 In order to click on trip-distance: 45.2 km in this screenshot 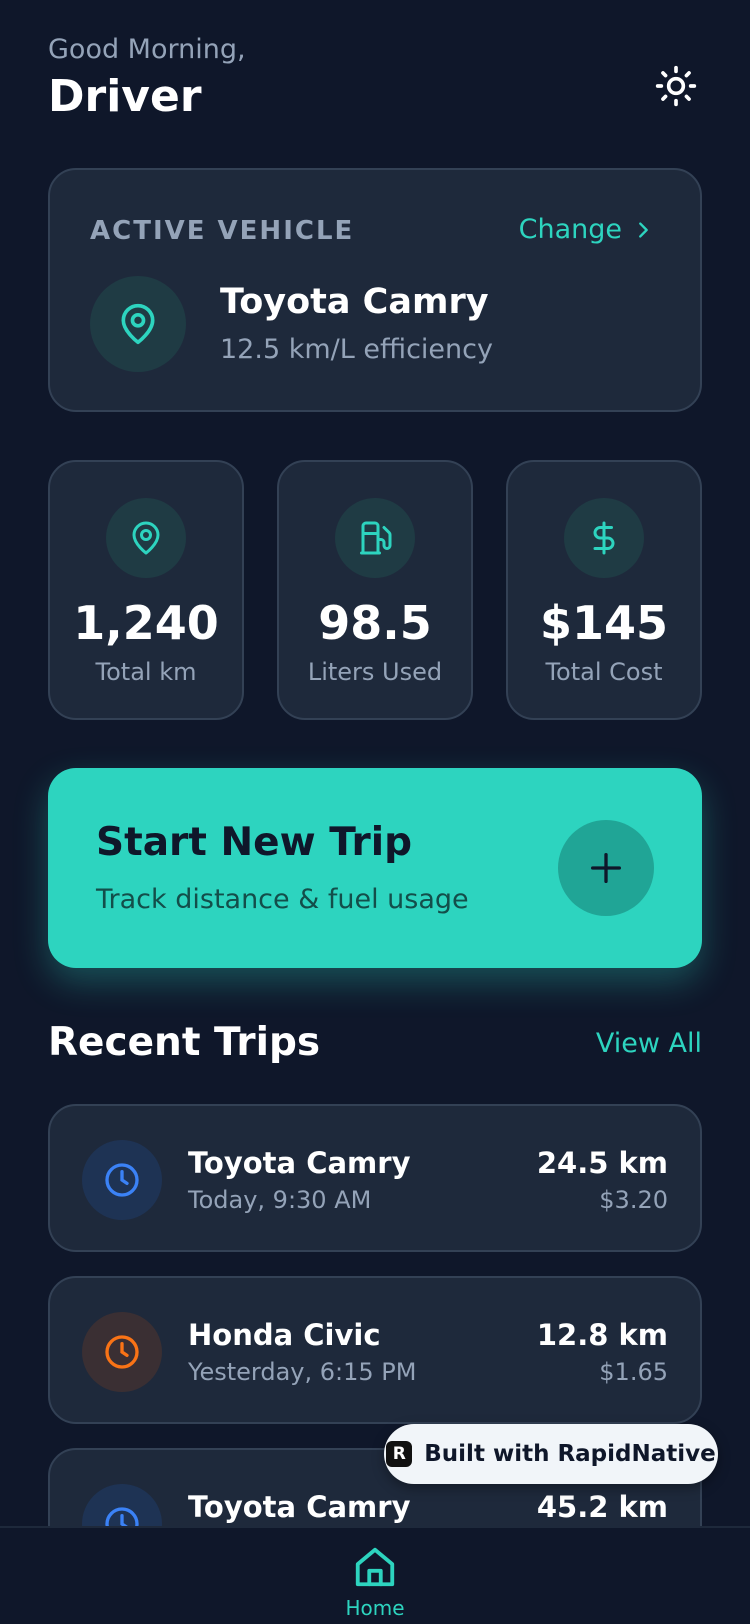, I will do `click(602, 1507)`.